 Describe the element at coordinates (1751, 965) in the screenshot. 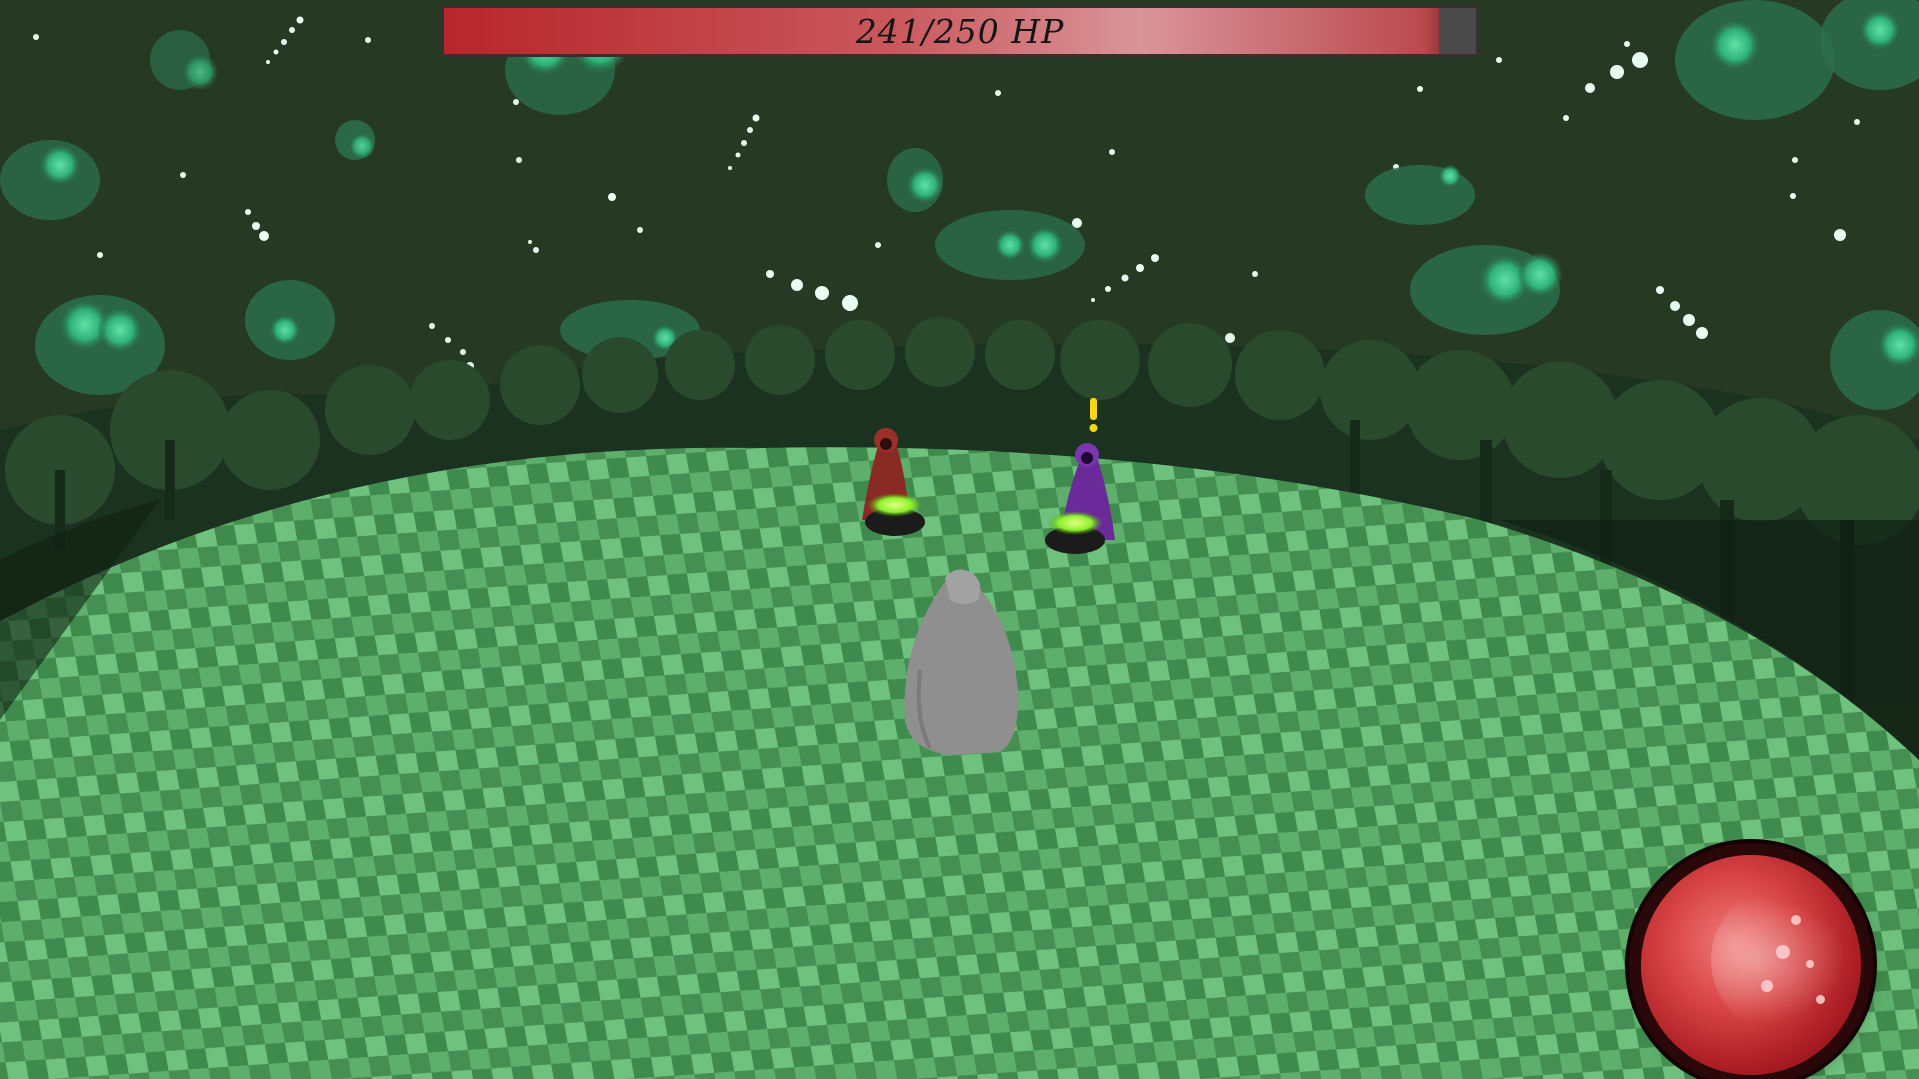

I see `mana-orb` at that location.